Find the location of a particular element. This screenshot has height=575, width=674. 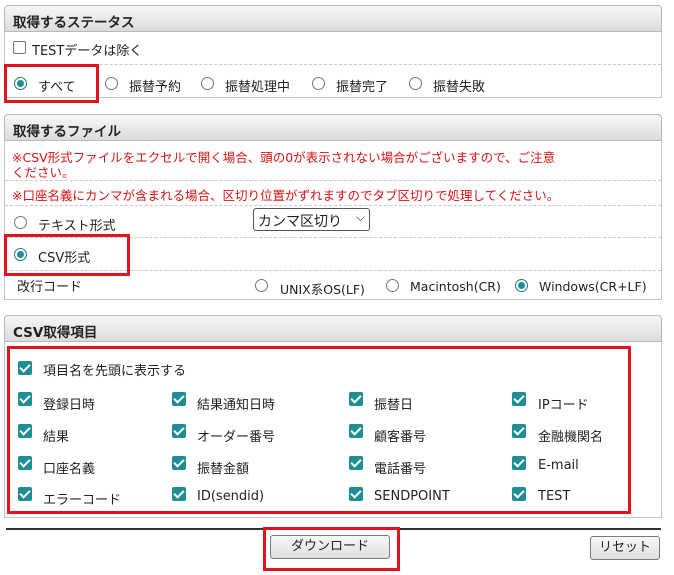

status-label-scheduled: 振替予約 is located at coordinates (155, 87).